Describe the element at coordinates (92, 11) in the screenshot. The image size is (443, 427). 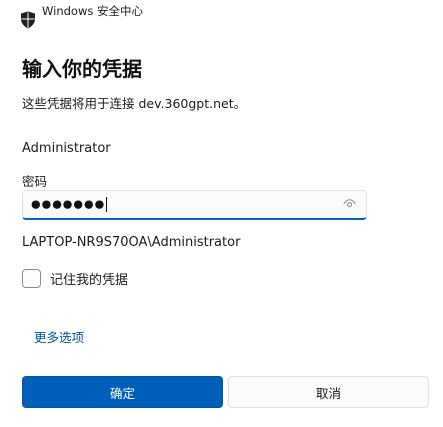
I see `app-title: Windows 安全中心` at that location.